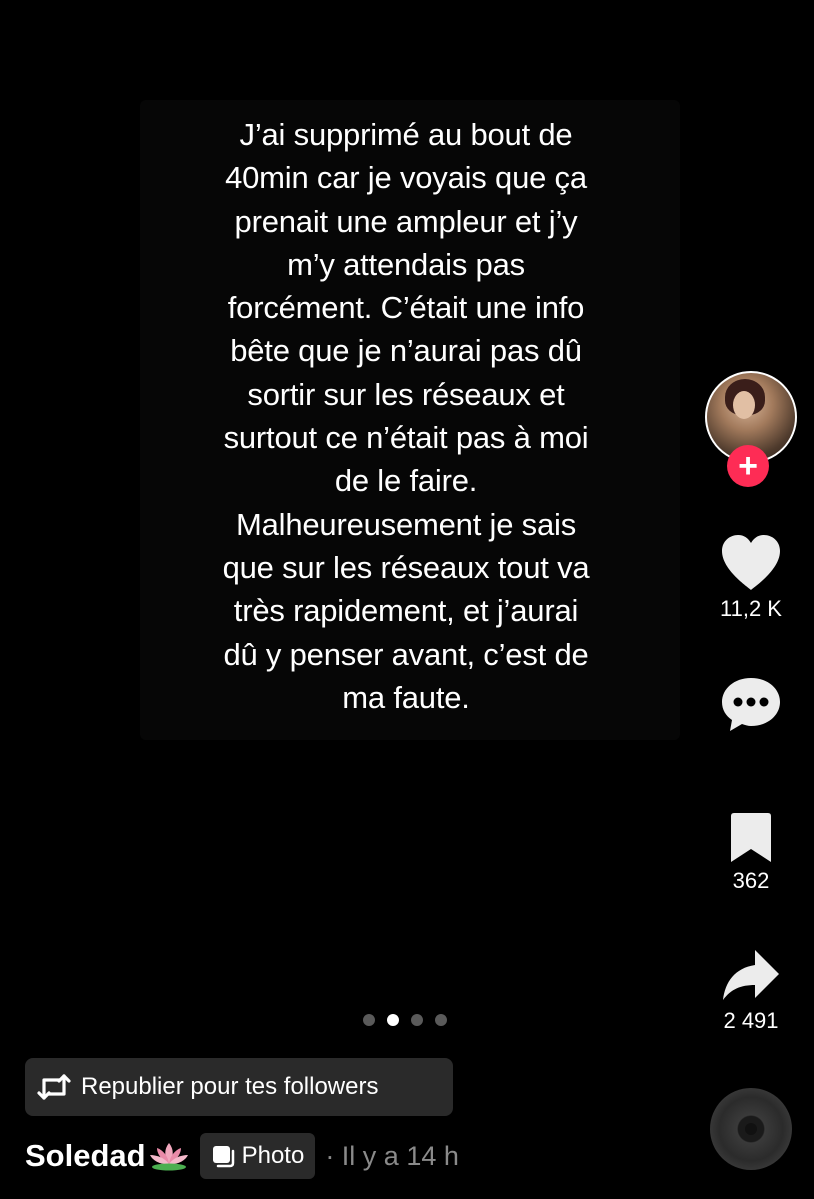 This screenshot has width=814, height=1199. Describe the element at coordinates (751, 837) in the screenshot. I see `bookmark-icon` at that location.